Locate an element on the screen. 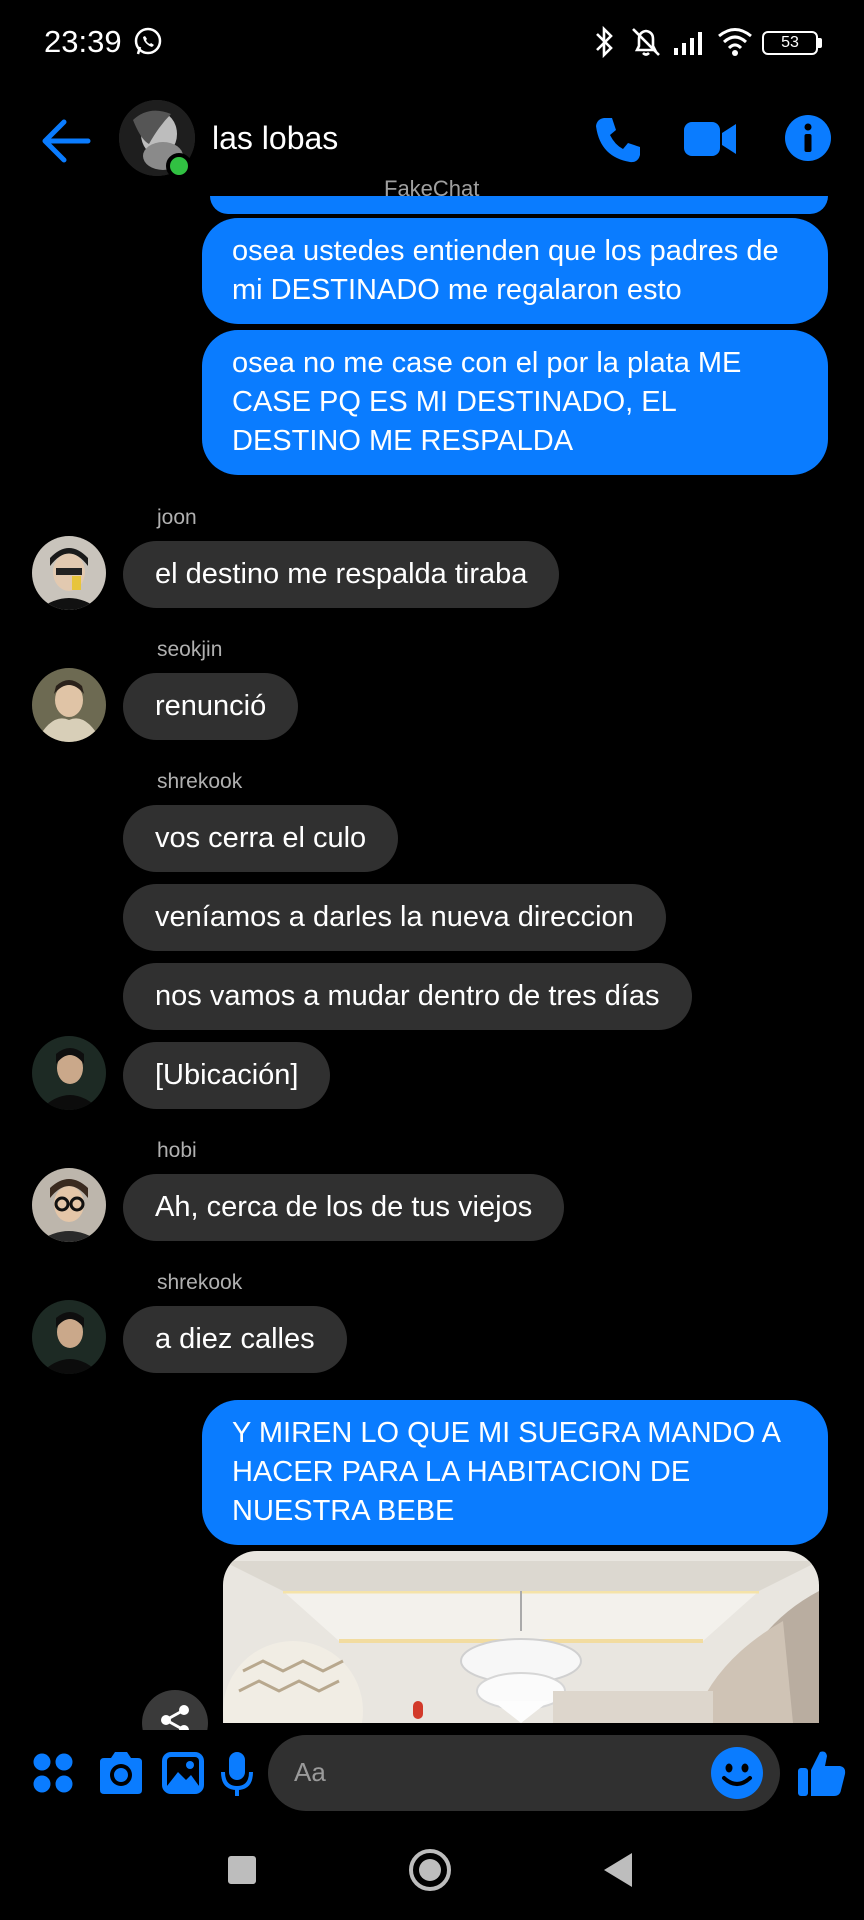  incoming-message: vos cerra el culo is located at coordinates (261, 838).